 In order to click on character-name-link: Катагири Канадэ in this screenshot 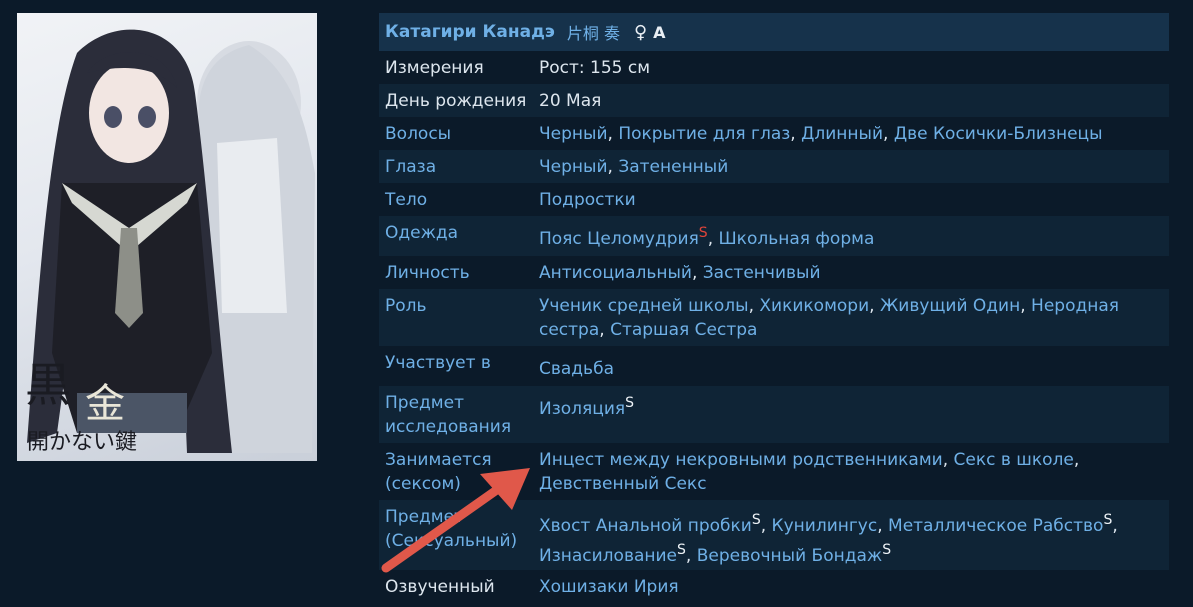, I will do `click(470, 32)`.